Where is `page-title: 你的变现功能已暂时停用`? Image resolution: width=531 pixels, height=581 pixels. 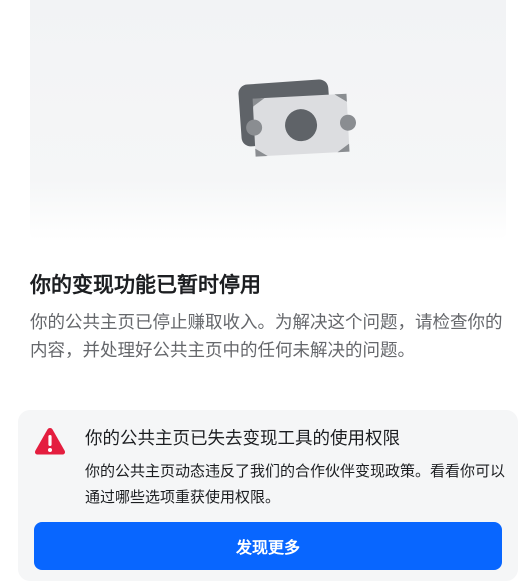 page-title: 你的变现功能已暂时停用 is located at coordinates (145, 285).